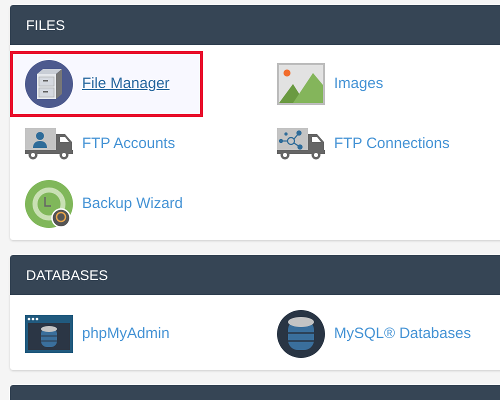 This screenshot has height=400, width=500. I want to click on file-cabinet-icon, so click(49, 84).